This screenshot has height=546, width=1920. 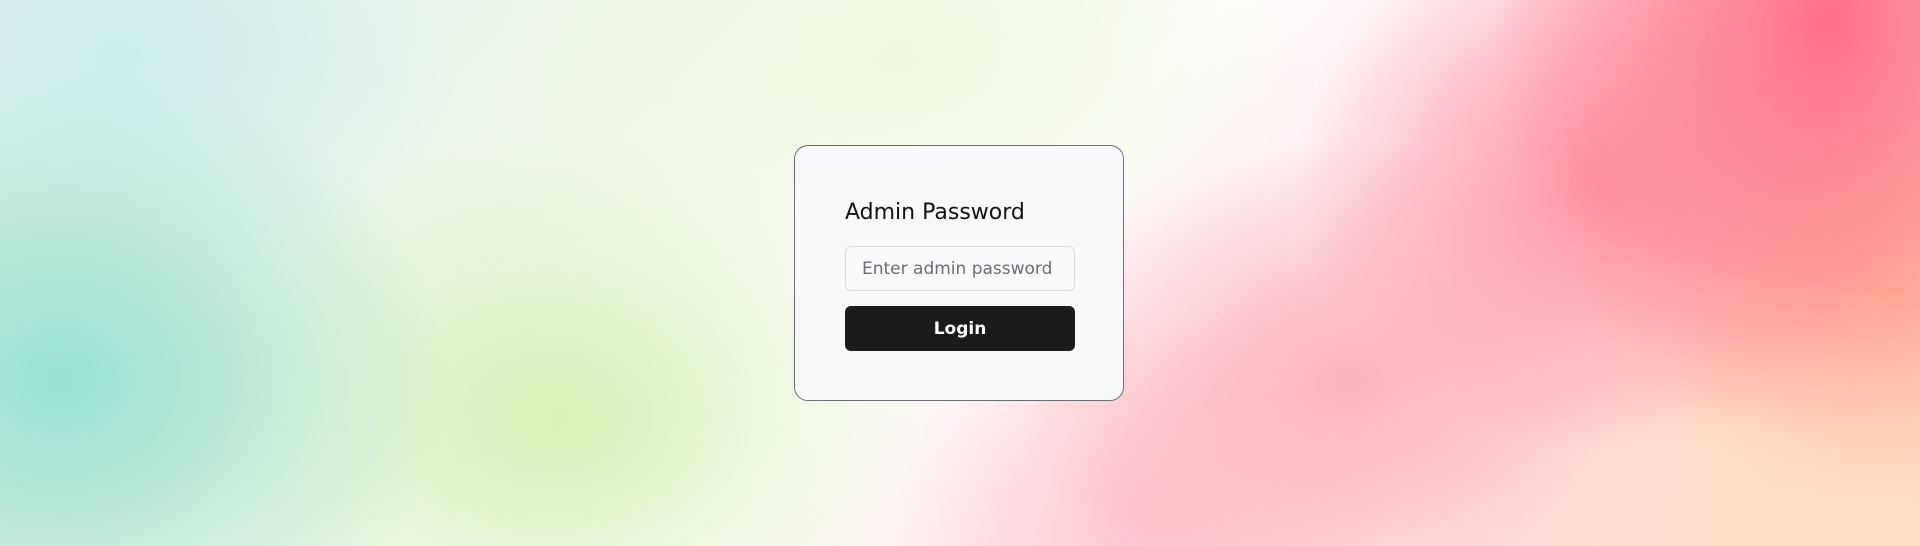 What do you see at coordinates (935, 212) in the screenshot?
I see `card-title: Admin Password` at bounding box center [935, 212].